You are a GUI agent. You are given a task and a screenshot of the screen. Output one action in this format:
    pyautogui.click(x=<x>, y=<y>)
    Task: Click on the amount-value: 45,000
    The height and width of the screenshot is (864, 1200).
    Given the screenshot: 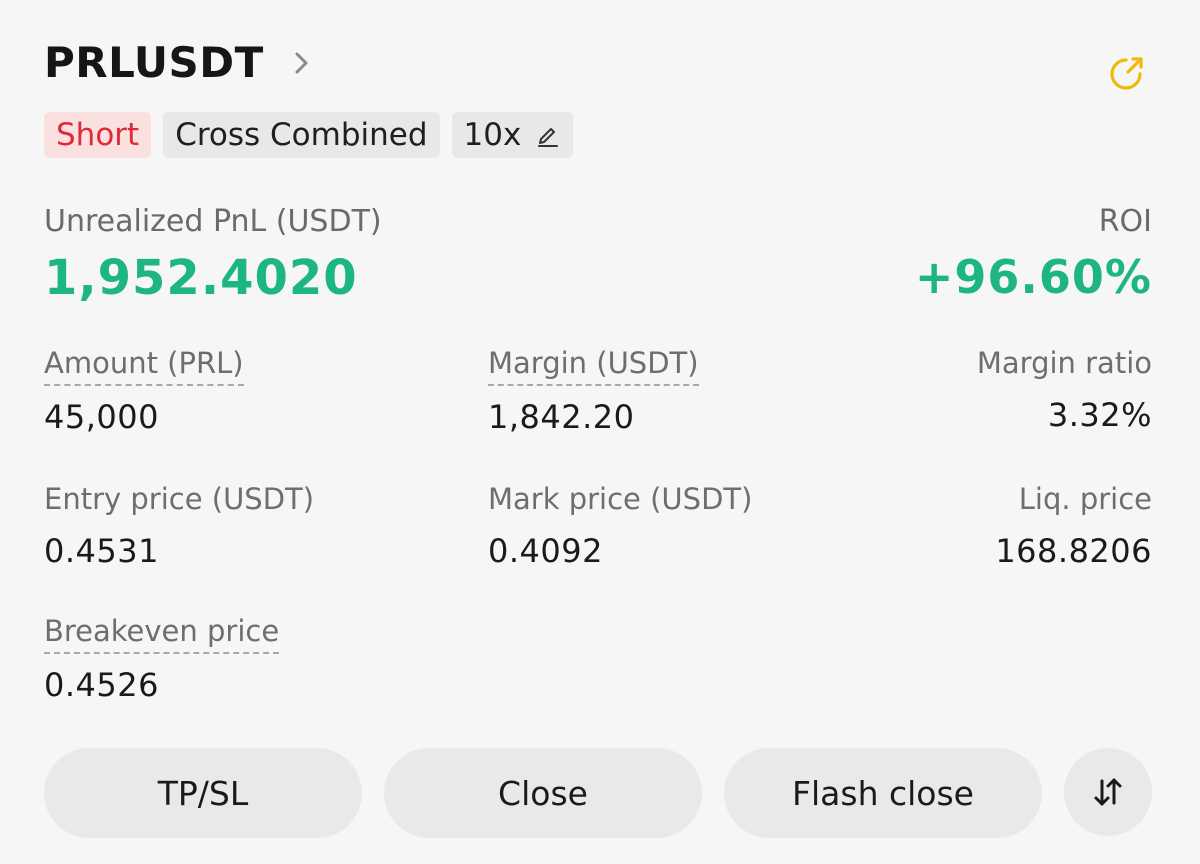 What is the action you would take?
    pyautogui.click(x=101, y=417)
    